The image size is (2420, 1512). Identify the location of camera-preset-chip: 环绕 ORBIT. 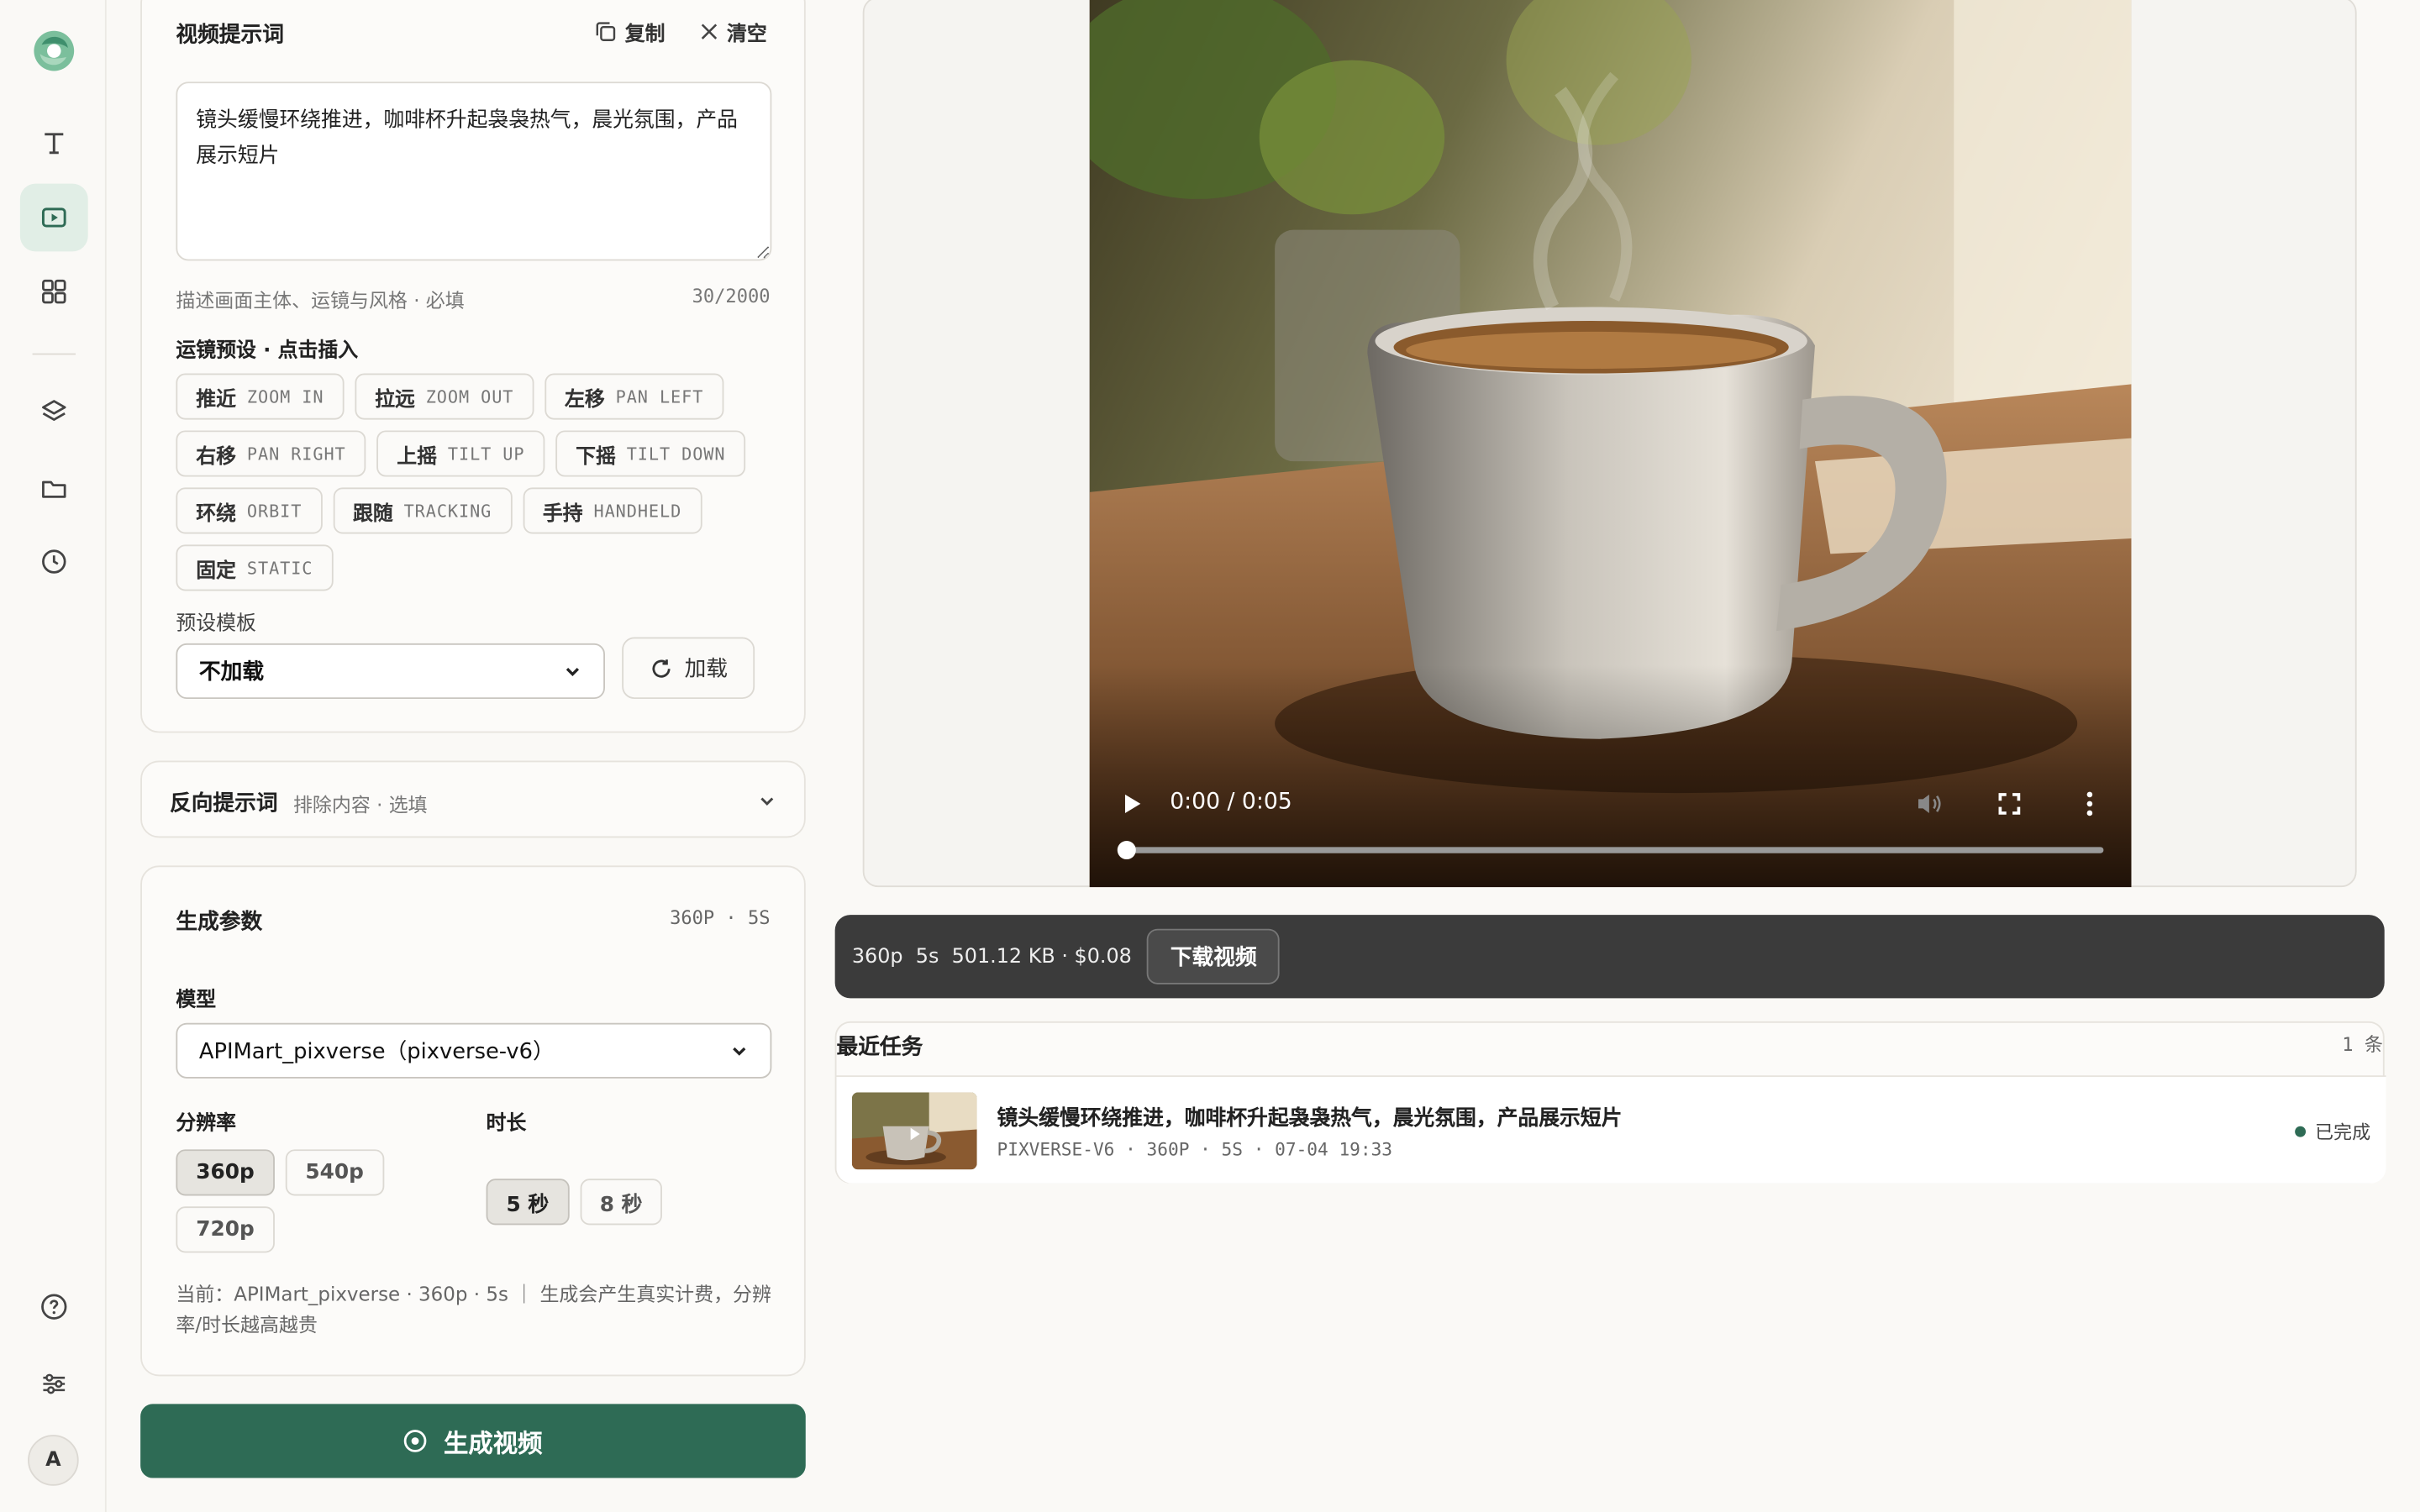
(249, 510).